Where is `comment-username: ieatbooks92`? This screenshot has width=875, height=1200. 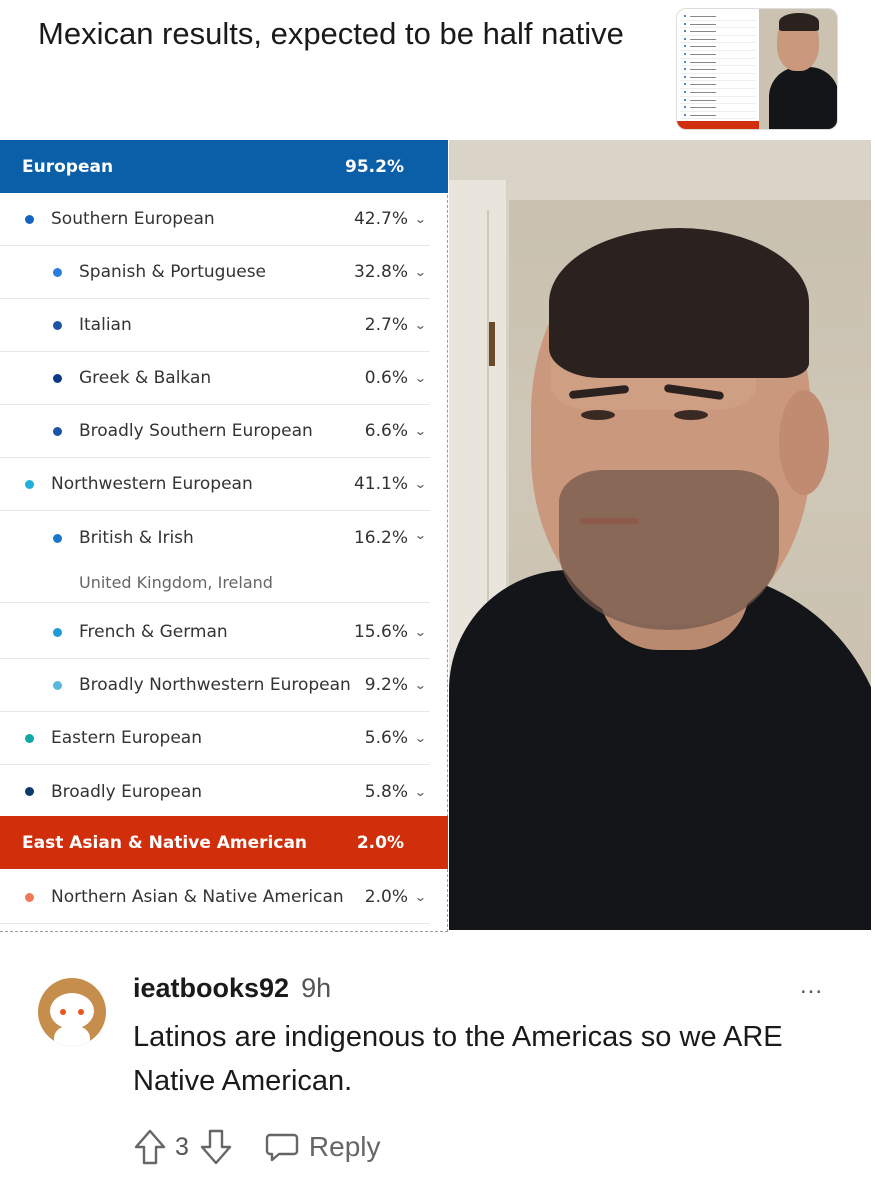
comment-username: ieatbooks92 is located at coordinates (211, 988).